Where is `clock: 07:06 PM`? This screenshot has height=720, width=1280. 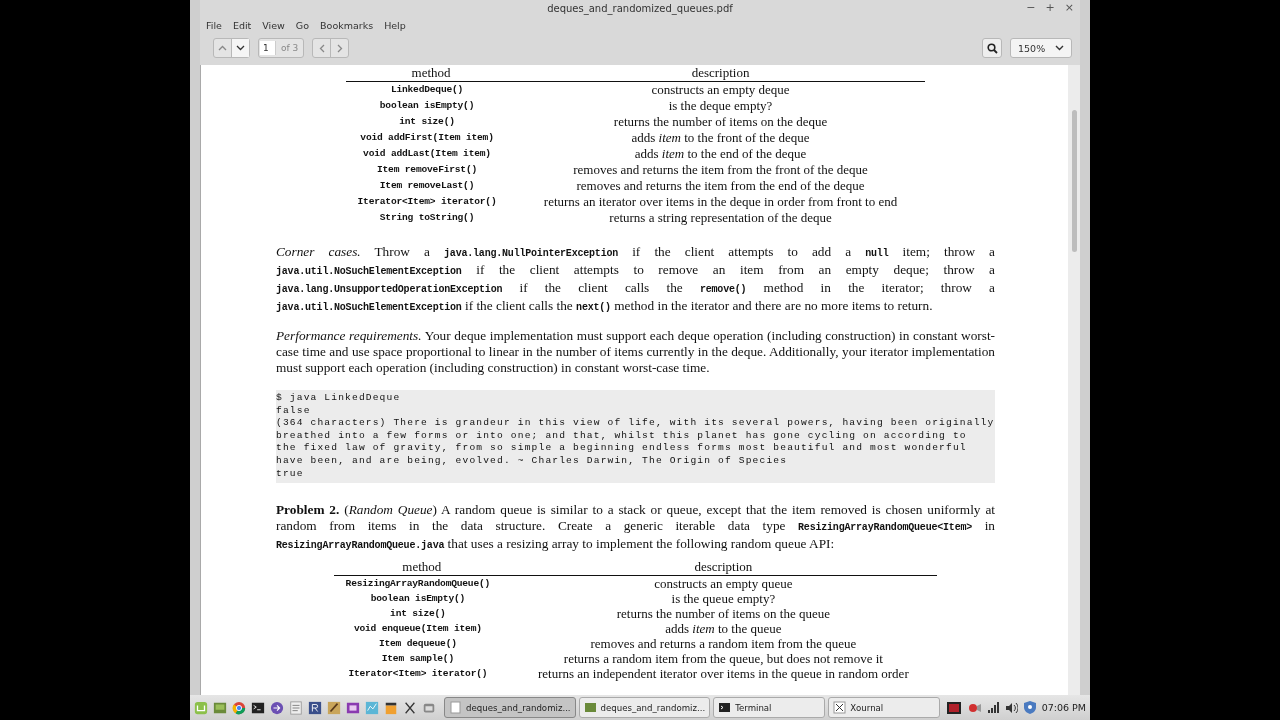
clock: 07:06 PM is located at coordinates (1063, 707).